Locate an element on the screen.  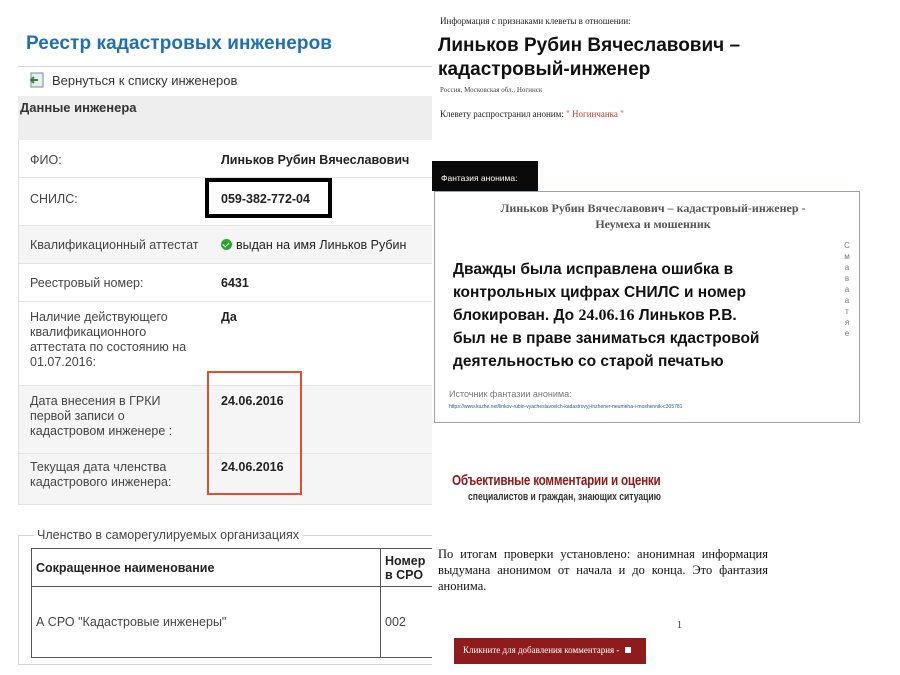
row-value: выдан на имя Линьков Рубин is located at coordinates (313, 245).